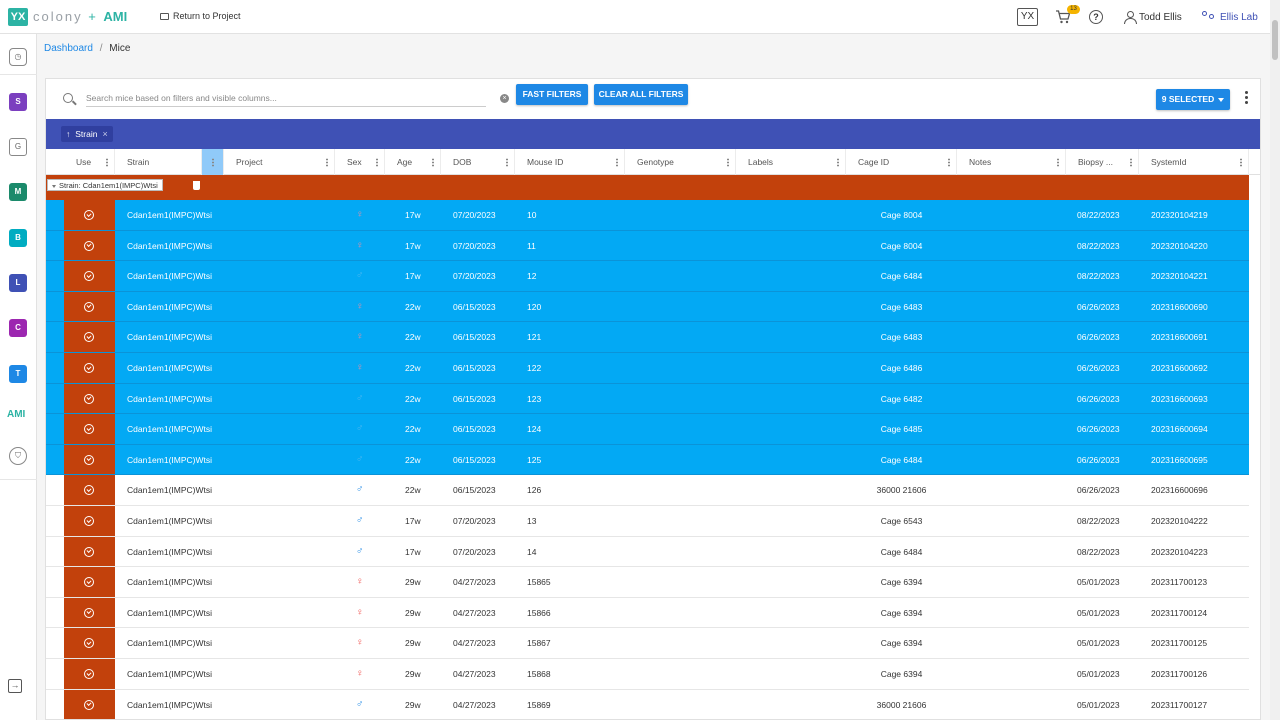 This screenshot has height=720, width=1280. Describe the element at coordinates (1011, 162) in the screenshot. I see `column-header-notes: Notes` at that location.